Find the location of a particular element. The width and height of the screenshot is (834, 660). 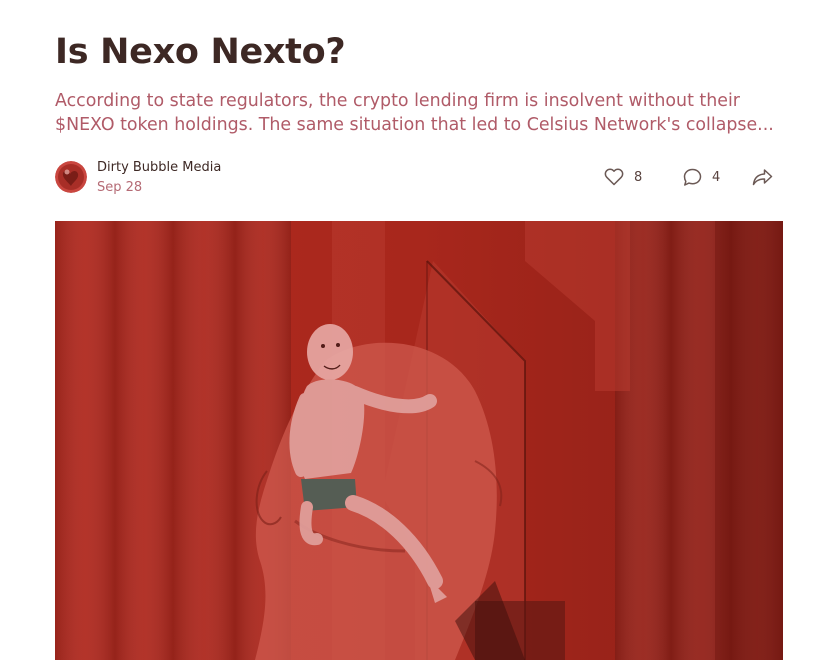

avatar-red-bubble-icon is located at coordinates (71, 177).